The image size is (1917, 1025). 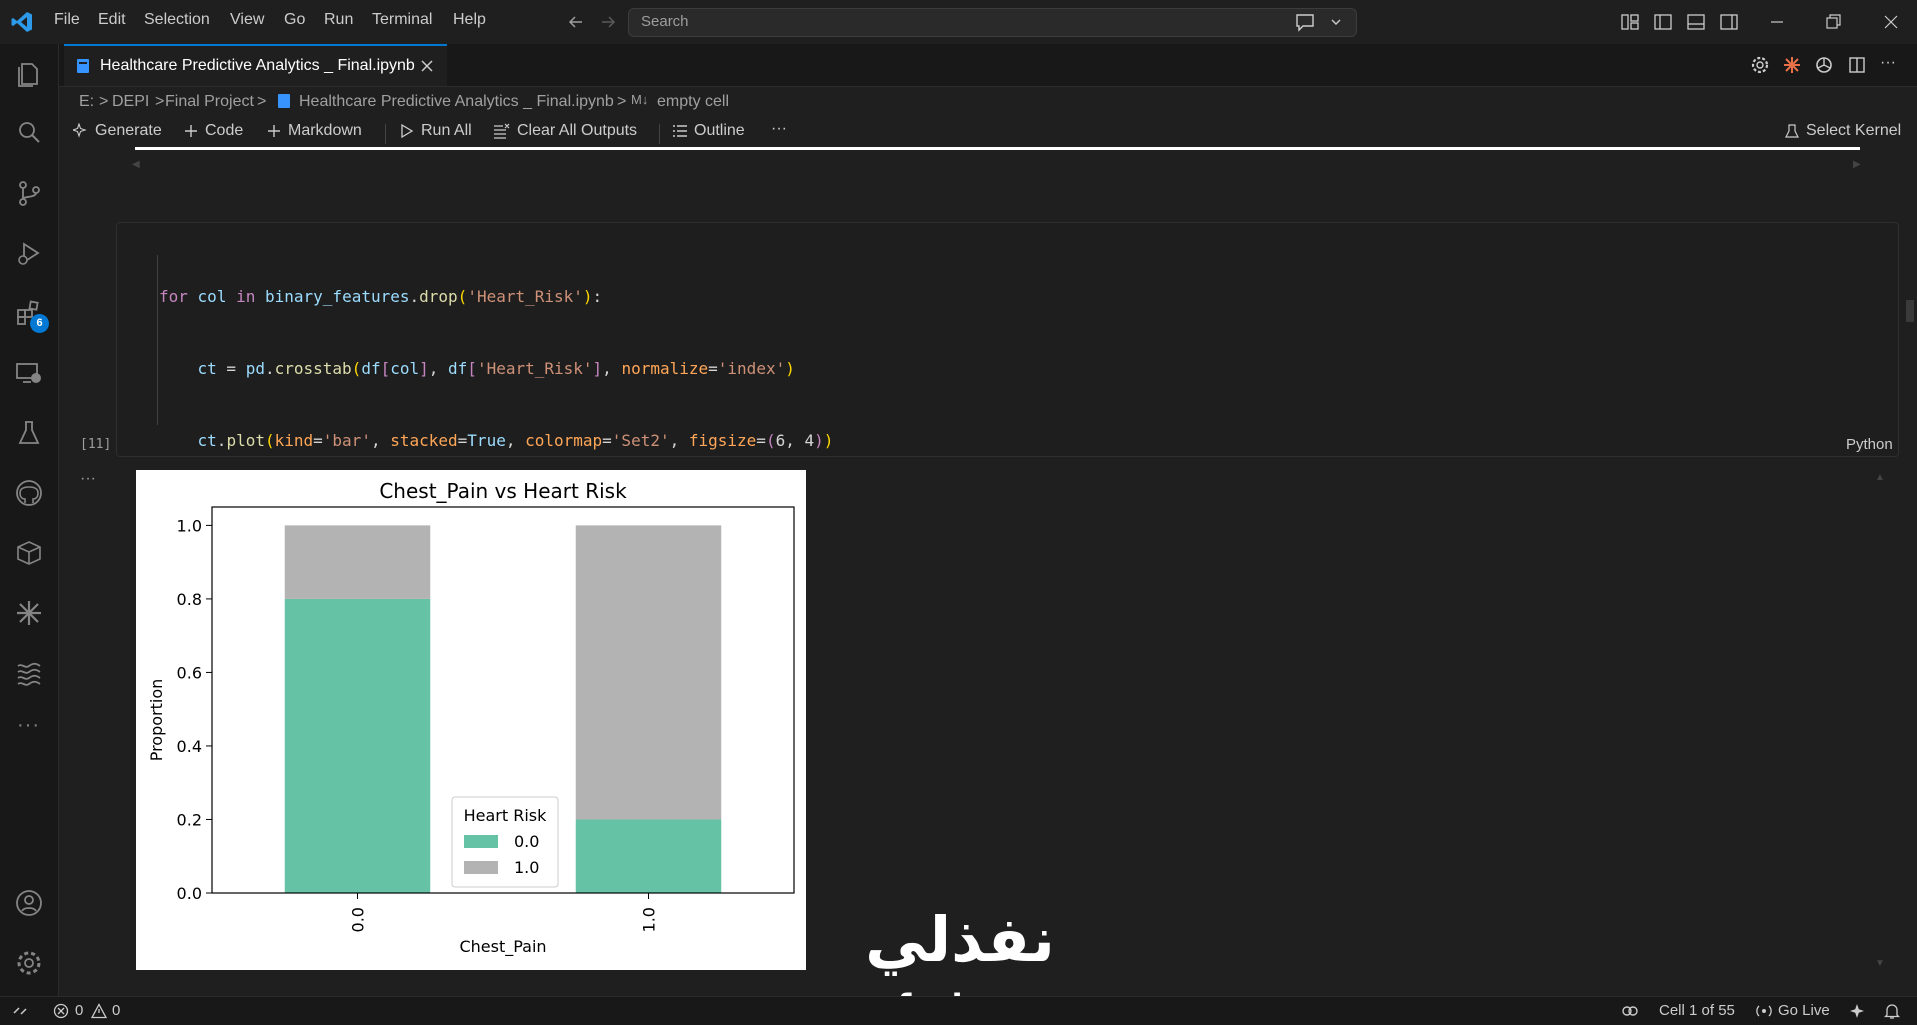 What do you see at coordinates (29, 673) in the screenshot?
I see `layers-icon` at bounding box center [29, 673].